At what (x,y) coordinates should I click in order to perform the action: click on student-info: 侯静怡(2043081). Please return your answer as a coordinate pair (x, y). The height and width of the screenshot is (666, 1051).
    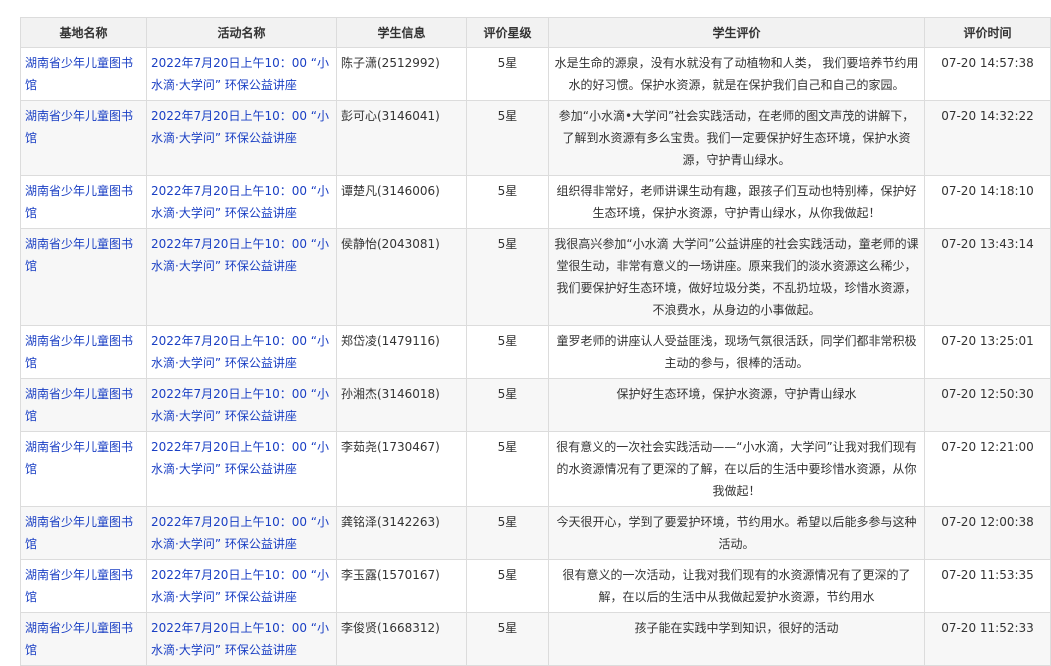
    Looking at the image, I should click on (402, 277).